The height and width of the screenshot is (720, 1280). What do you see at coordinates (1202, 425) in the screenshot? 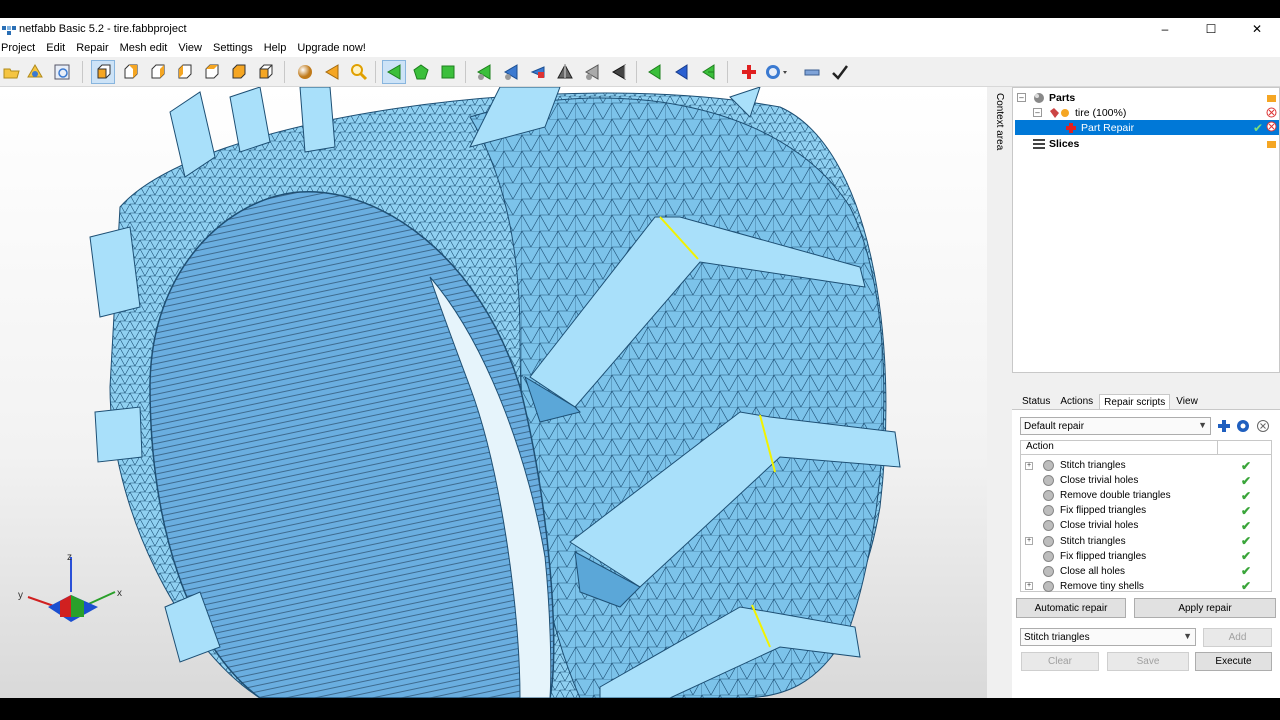
I see `chevron-down-icon: ▼` at bounding box center [1202, 425].